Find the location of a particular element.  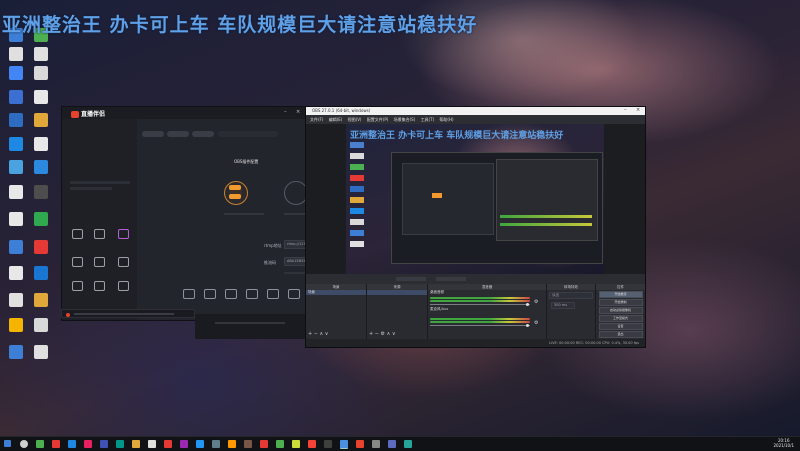

taskbar-app-6-icon is located at coordinates (120, 444).